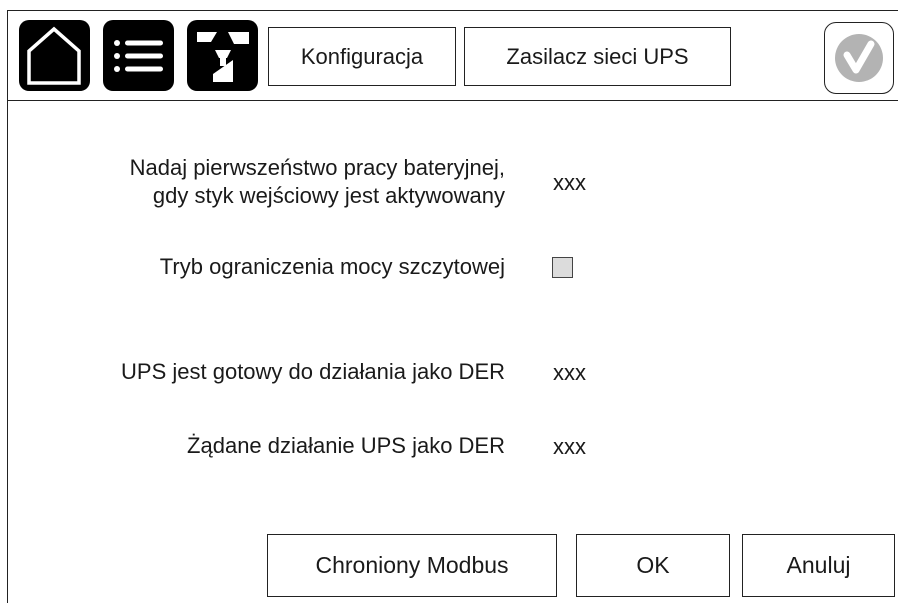 The height and width of the screenshot is (603, 898). I want to click on cancel-label: Anuluj, so click(818, 565).